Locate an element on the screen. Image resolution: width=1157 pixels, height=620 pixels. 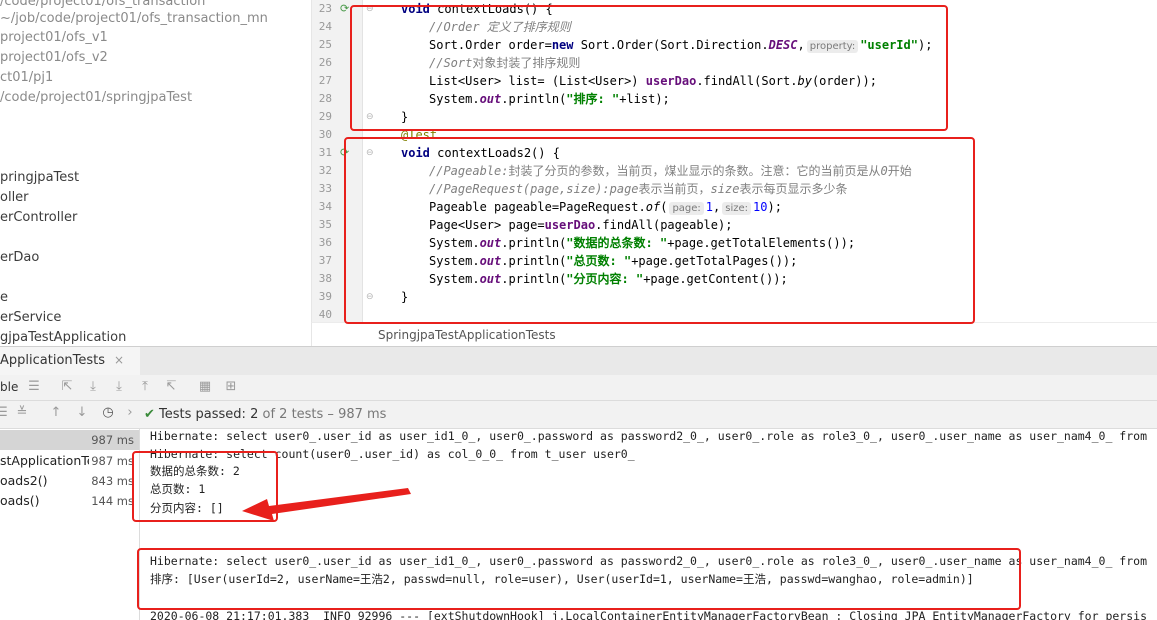
parameter-hint: property: is located at coordinates (832, 46).